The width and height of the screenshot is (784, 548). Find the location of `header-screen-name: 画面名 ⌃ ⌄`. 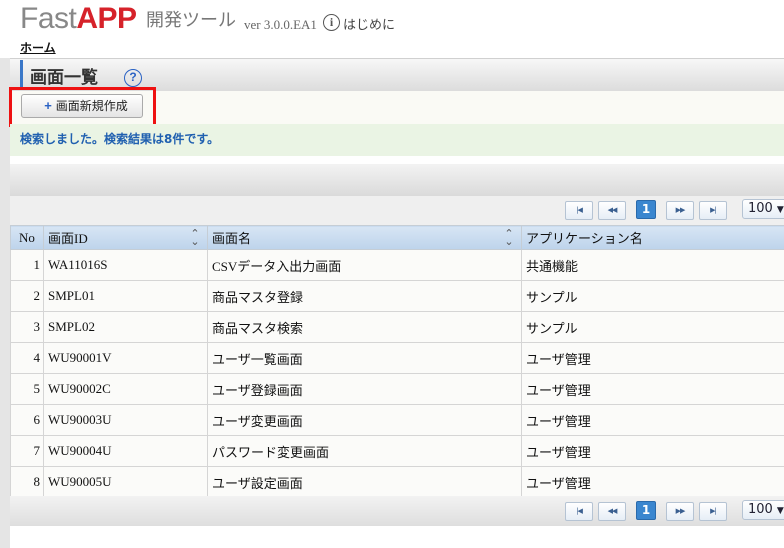

header-screen-name: 画面名 ⌃ ⌄ is located at coordinates (364, 237).